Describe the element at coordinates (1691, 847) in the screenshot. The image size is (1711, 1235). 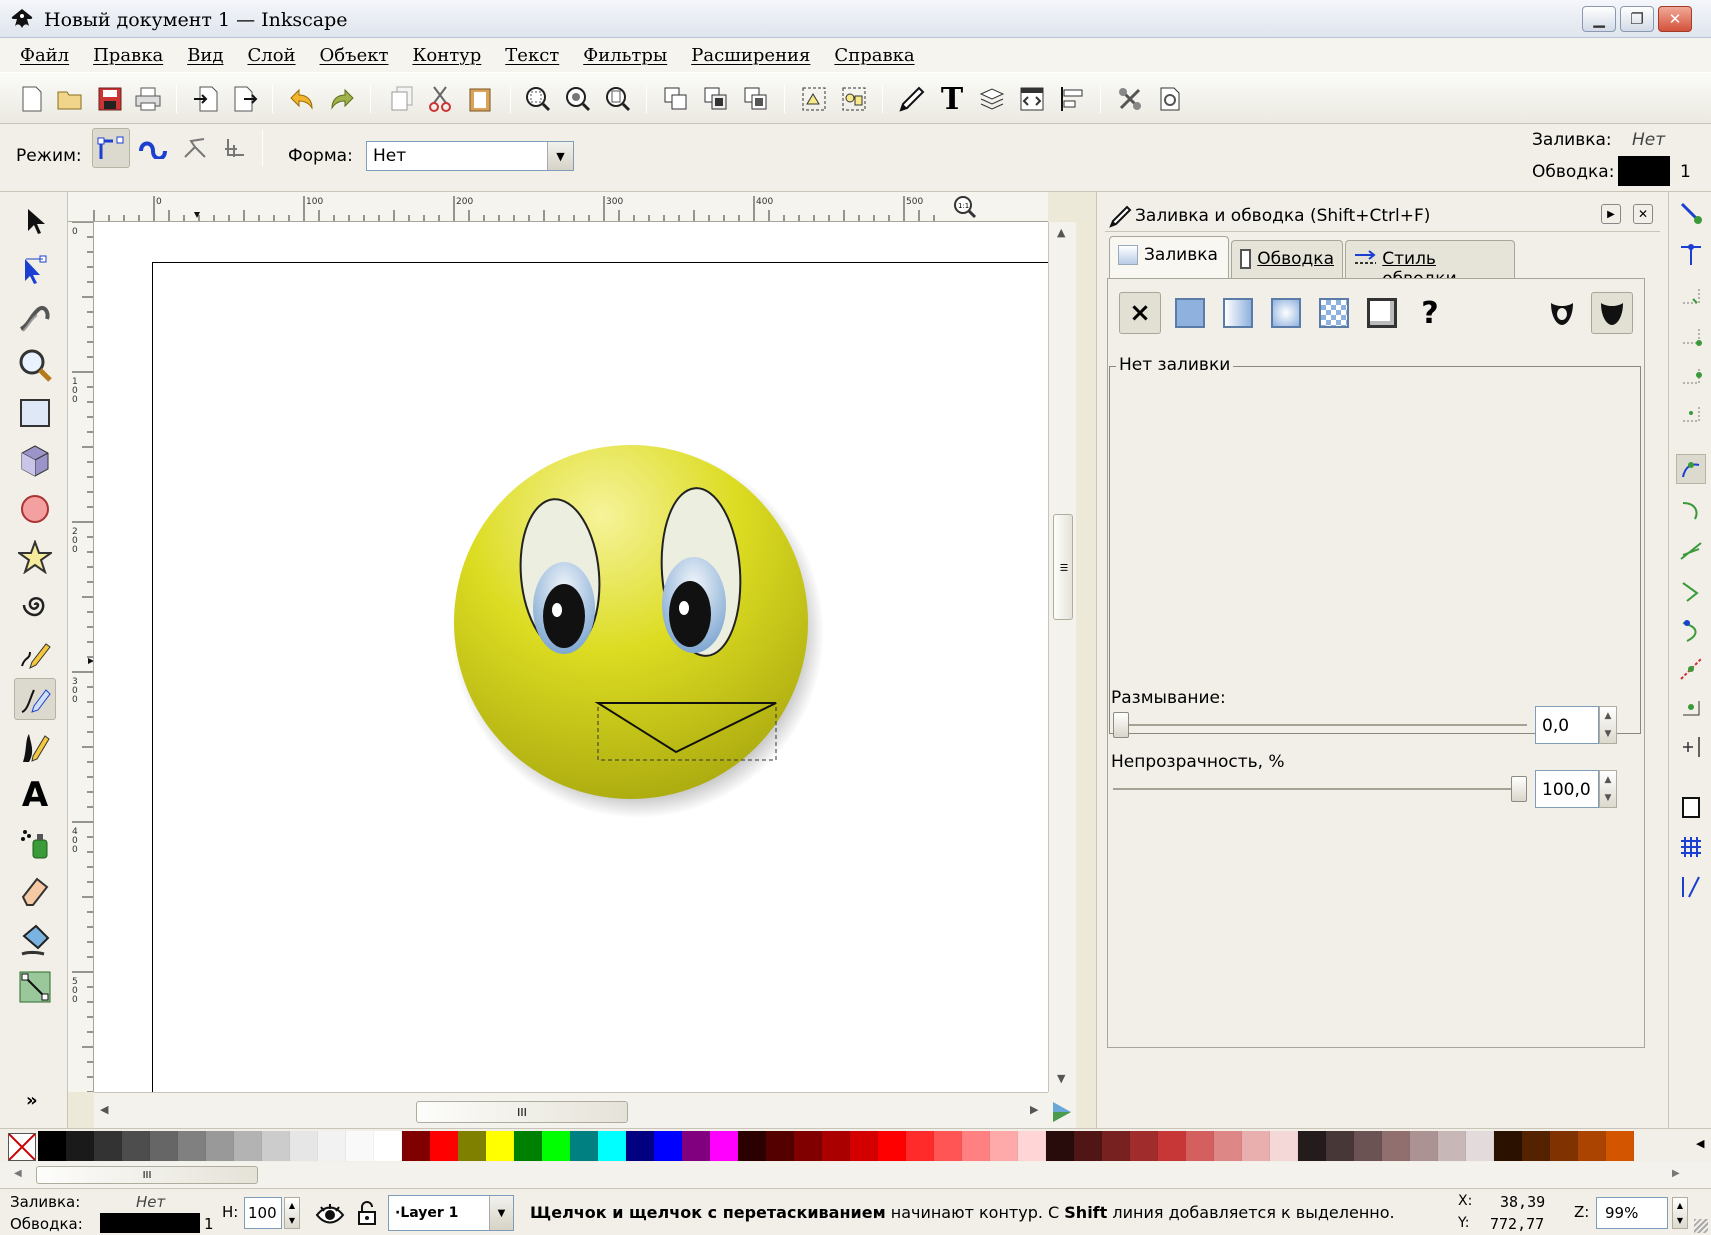
I see `snap-grid-icon` at that location.